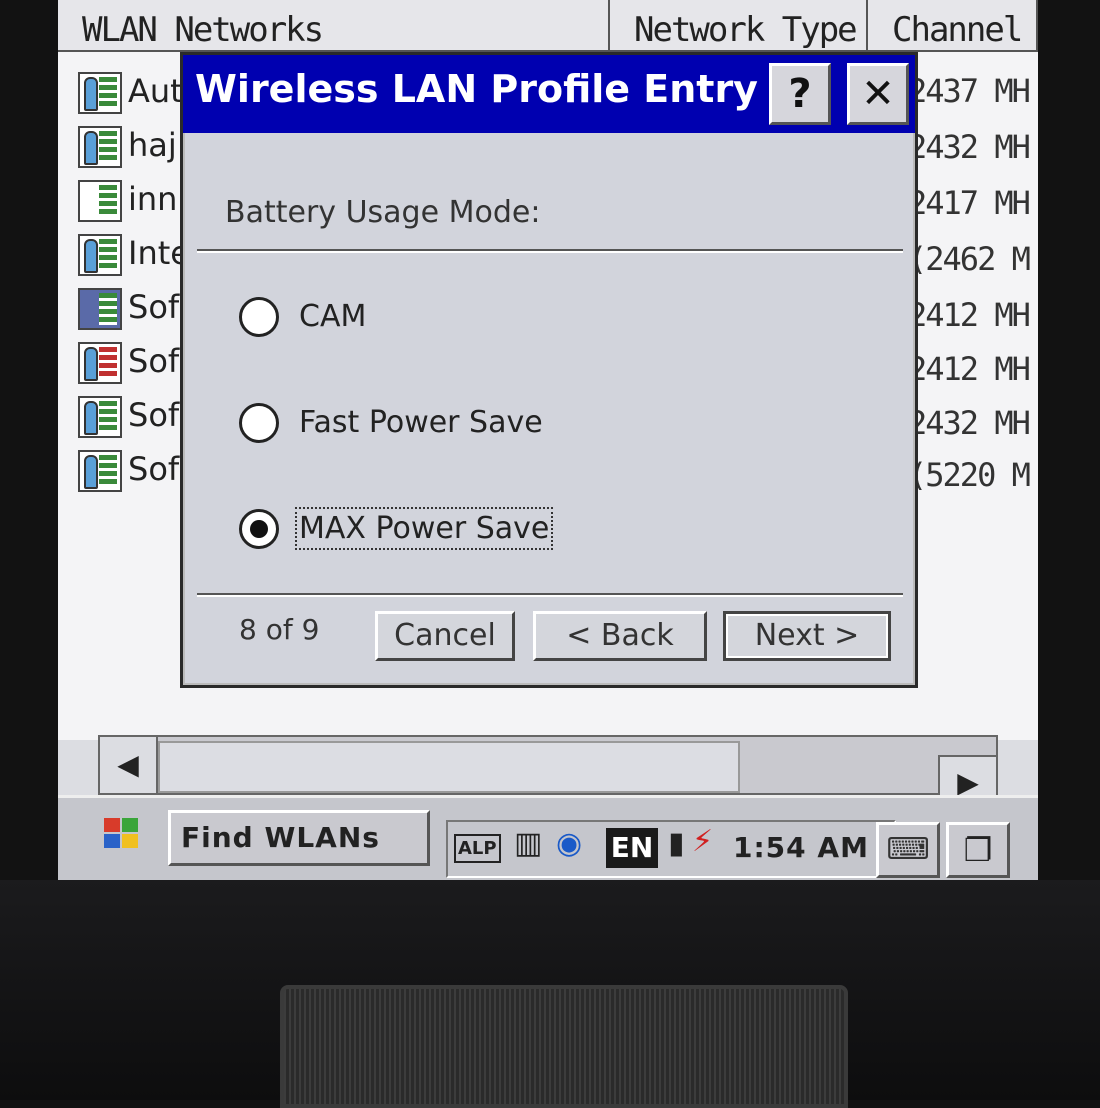 This screenshot has height=1108, width=1100. Describe the element at coordinates (739, 26) in the screenshot. I see `col-header-network-type: Network Type` at that location.